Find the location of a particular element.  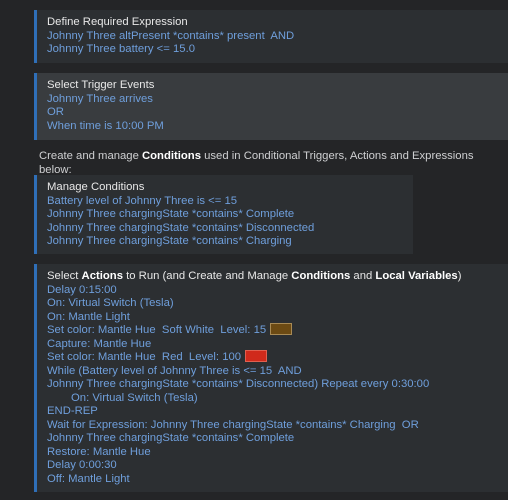

condition-line: Battery level of Johnny Three is <= 15 is located at coordinates (230, 202).